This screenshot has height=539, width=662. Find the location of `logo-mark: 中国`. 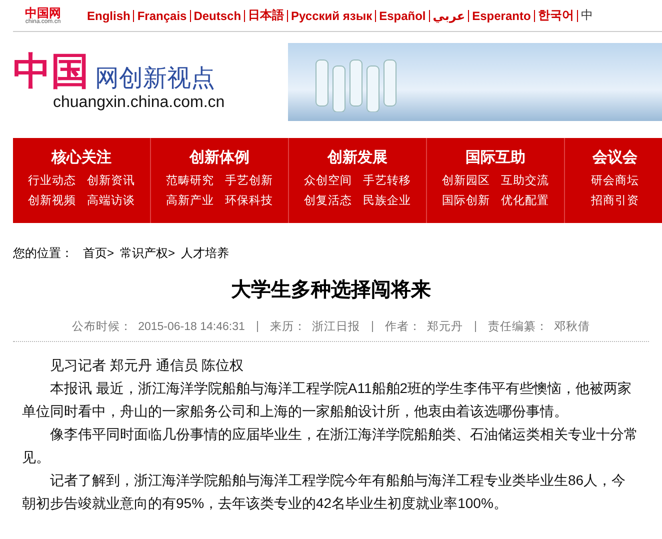

logo-mark: 中国 is located at coordinates (51, 73).